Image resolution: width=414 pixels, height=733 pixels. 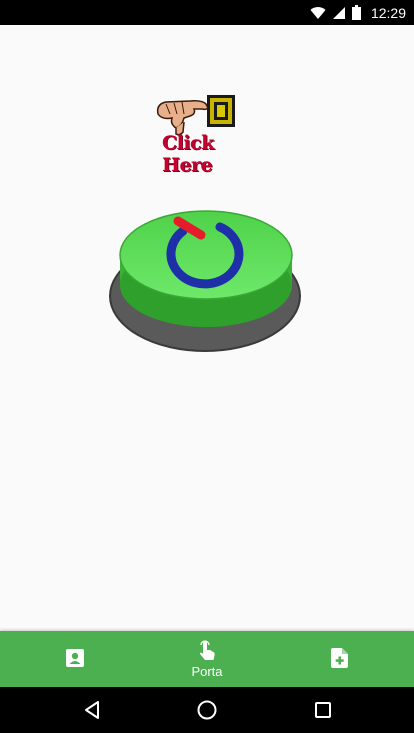 I want to click on status-time: 12:29, so click(x=388, y=12).